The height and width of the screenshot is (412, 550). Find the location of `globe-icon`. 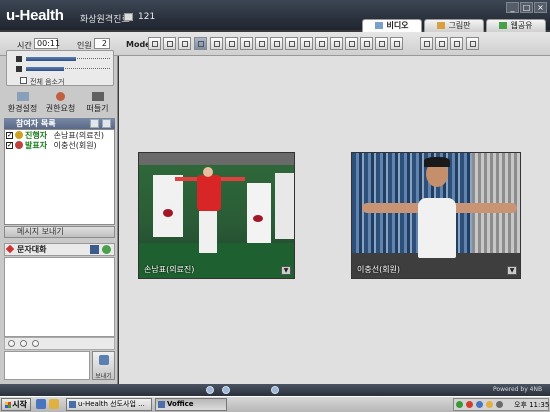

globe-icon is located at coordinates (503, 25).